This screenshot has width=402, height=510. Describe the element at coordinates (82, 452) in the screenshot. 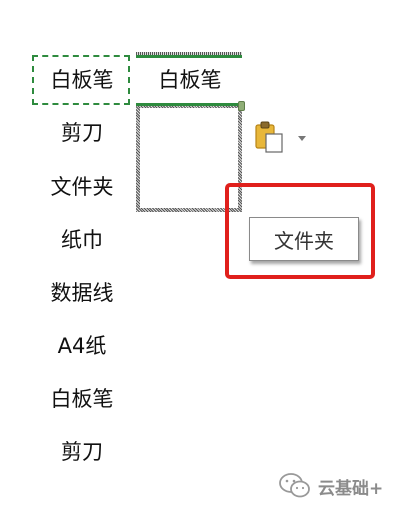

I see `cell-a8: 剪刀` at that location.